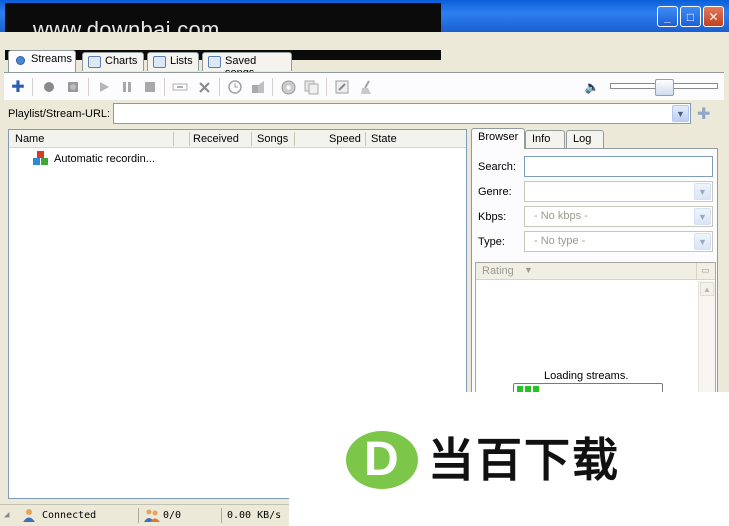 The height and width of the screenshot is (526, 729). I want to click on transfer-speed: 0.00 KB/s, so click(254, 515).